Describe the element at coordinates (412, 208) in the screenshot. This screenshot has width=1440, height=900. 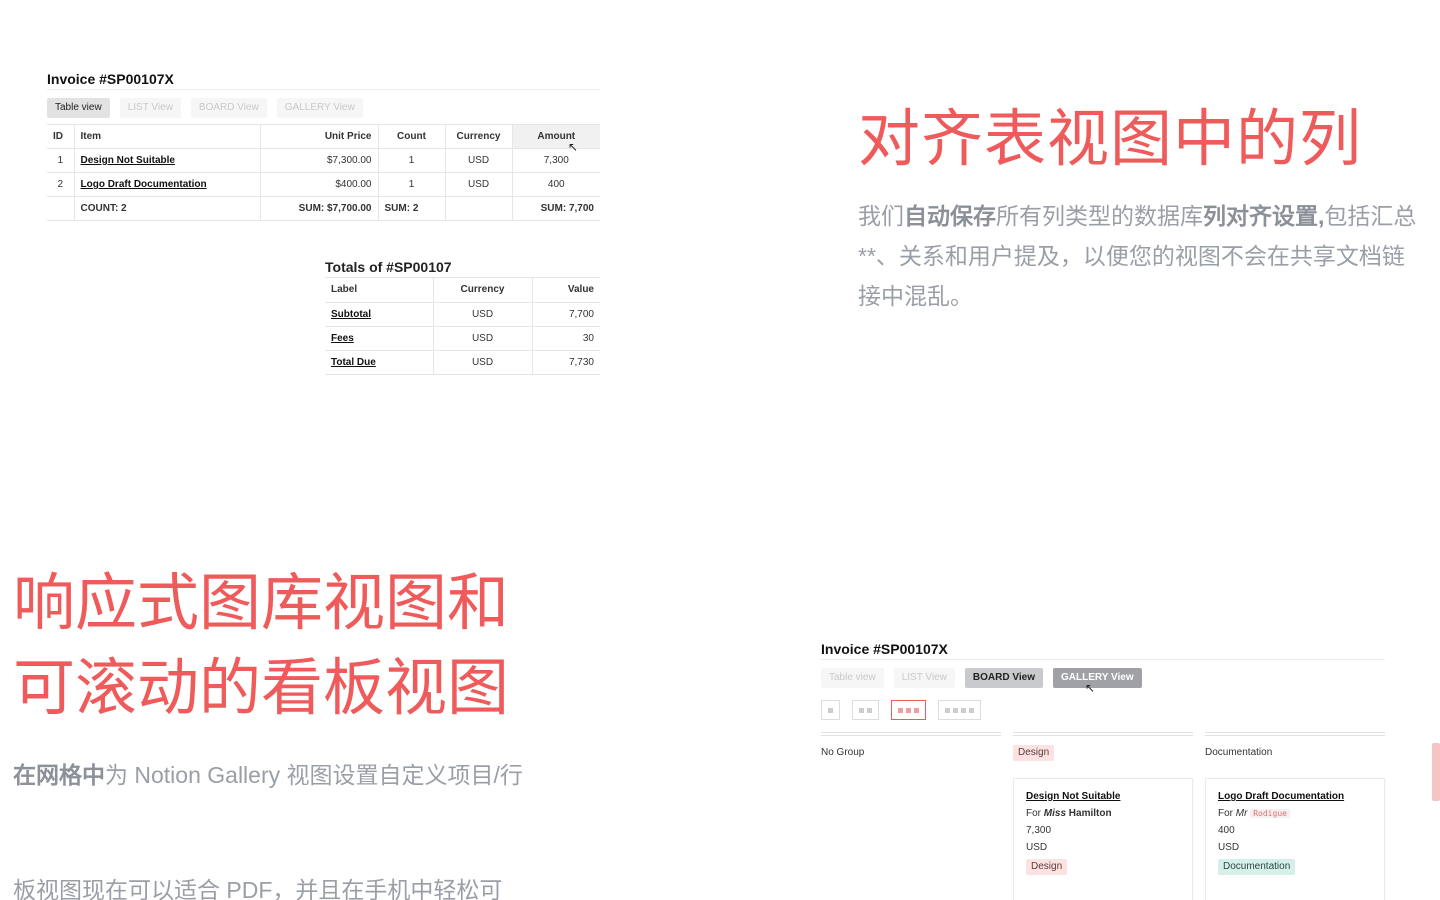
I see `footer-sum-count: SUM: 2` at that location.